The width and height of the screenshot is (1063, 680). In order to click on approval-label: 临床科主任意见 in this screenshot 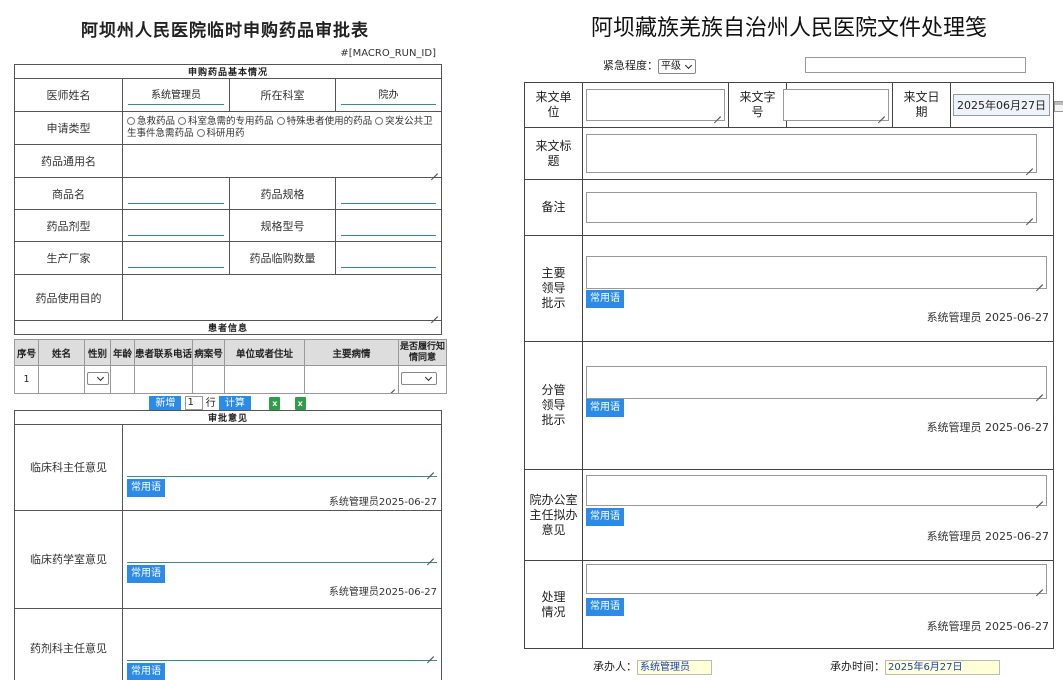, I will do `click(68, 467)`.